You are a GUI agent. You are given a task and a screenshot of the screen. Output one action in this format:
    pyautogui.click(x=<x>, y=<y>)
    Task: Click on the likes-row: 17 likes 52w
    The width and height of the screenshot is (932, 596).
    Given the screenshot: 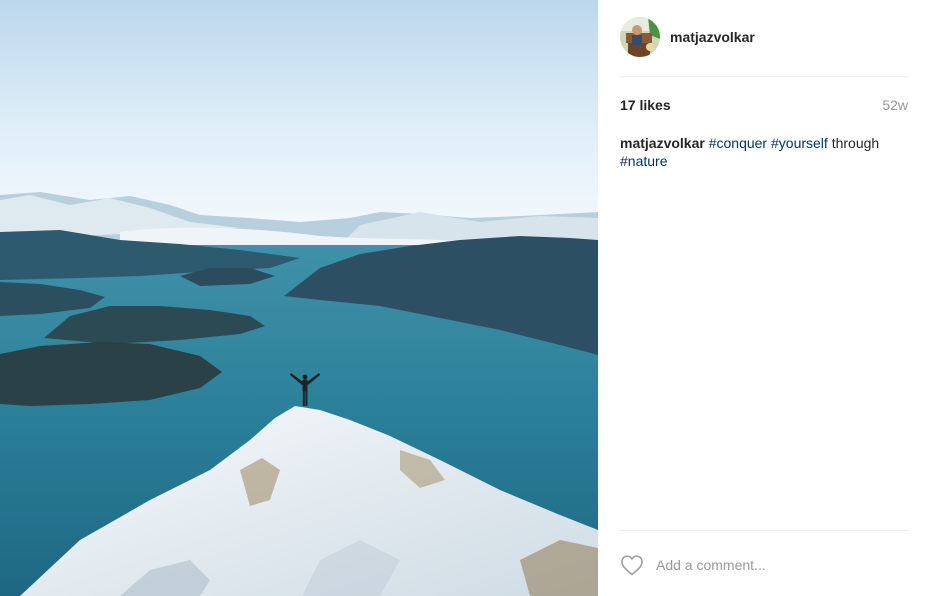 What is the action you would take?
    pyautogui.click(x=764, y=105)
    